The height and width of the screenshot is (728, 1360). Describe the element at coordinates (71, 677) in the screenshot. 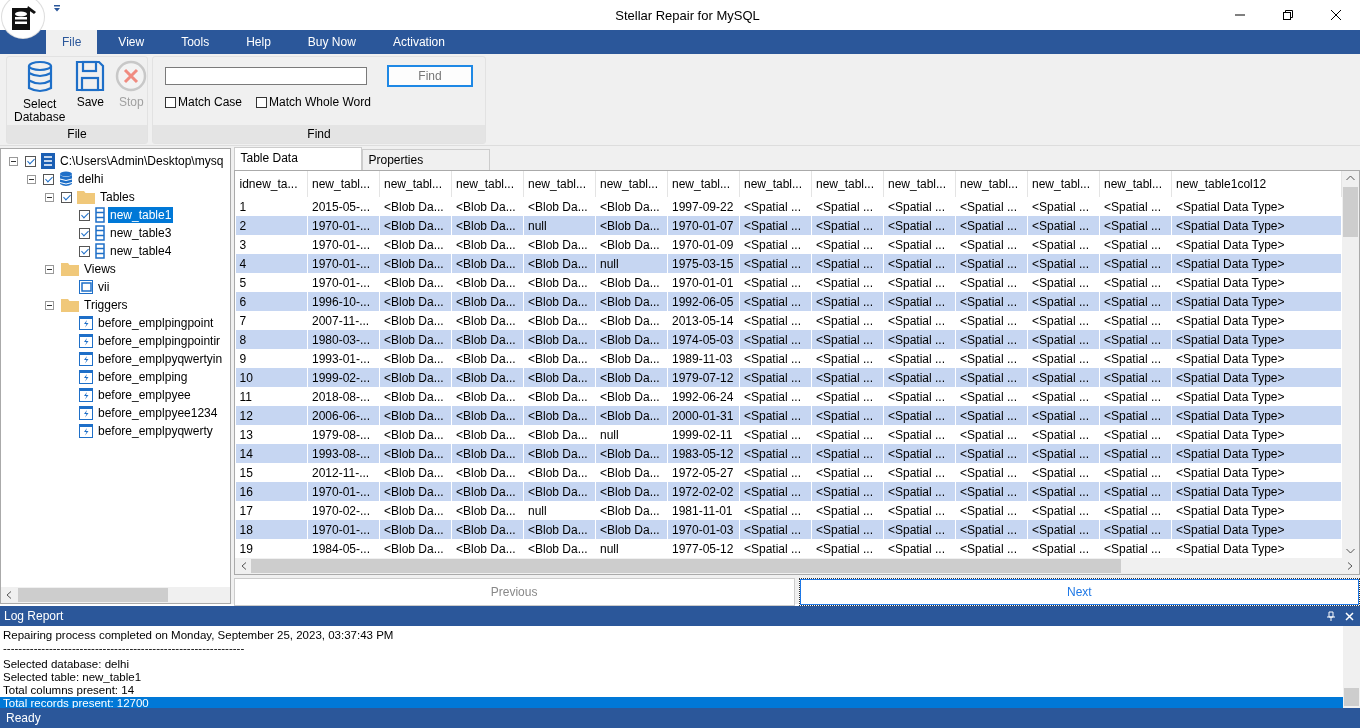

I see `log-line: Selected table: new_table1` at that location.